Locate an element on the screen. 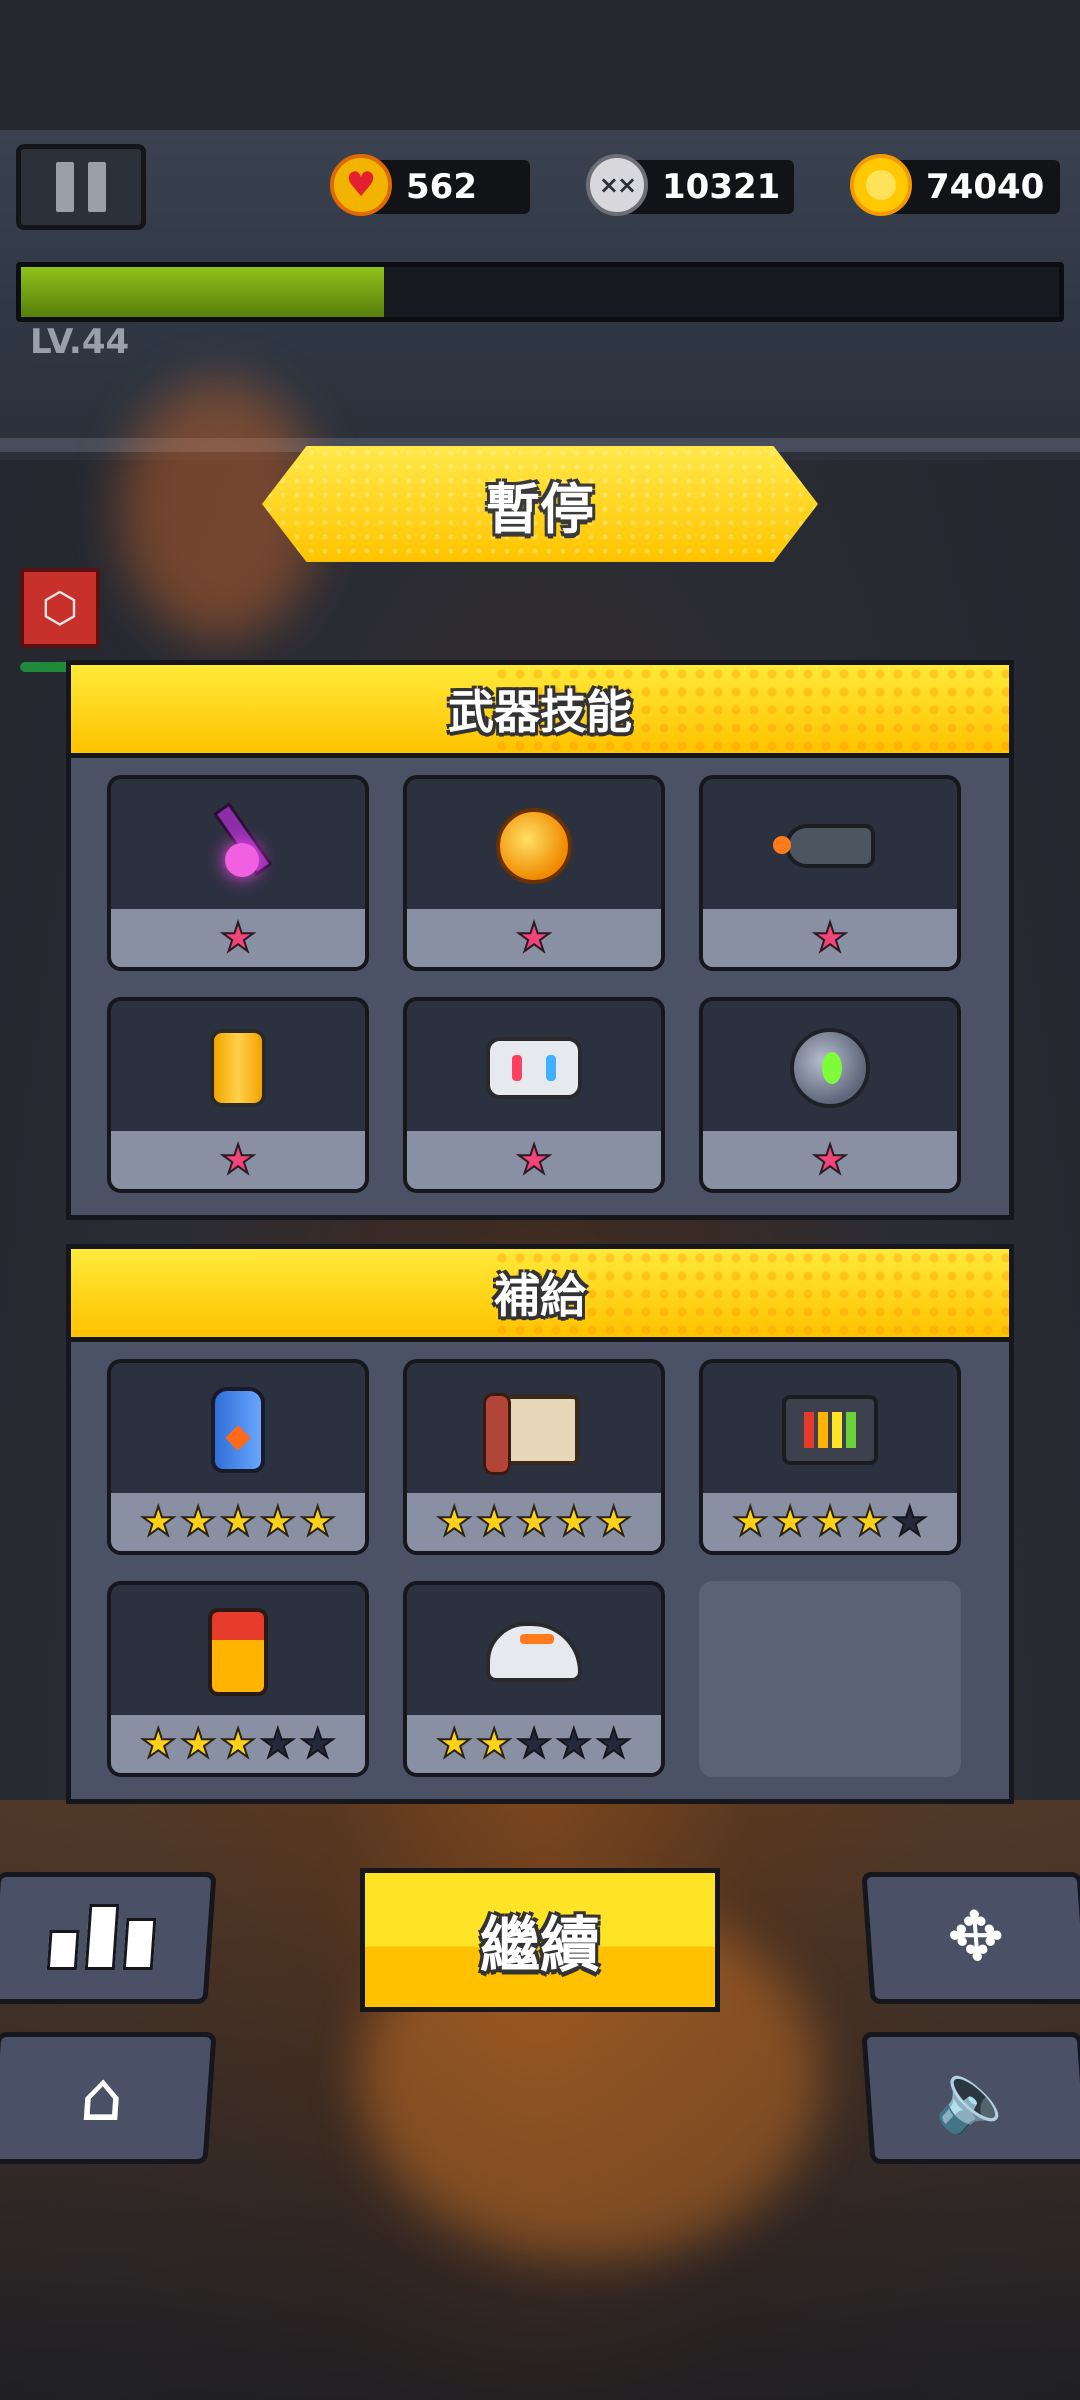 Image resolution: width=1080 pixels, height=2400 pixels. dpad-icon: ✥ is located at coordinates (976, 1937).